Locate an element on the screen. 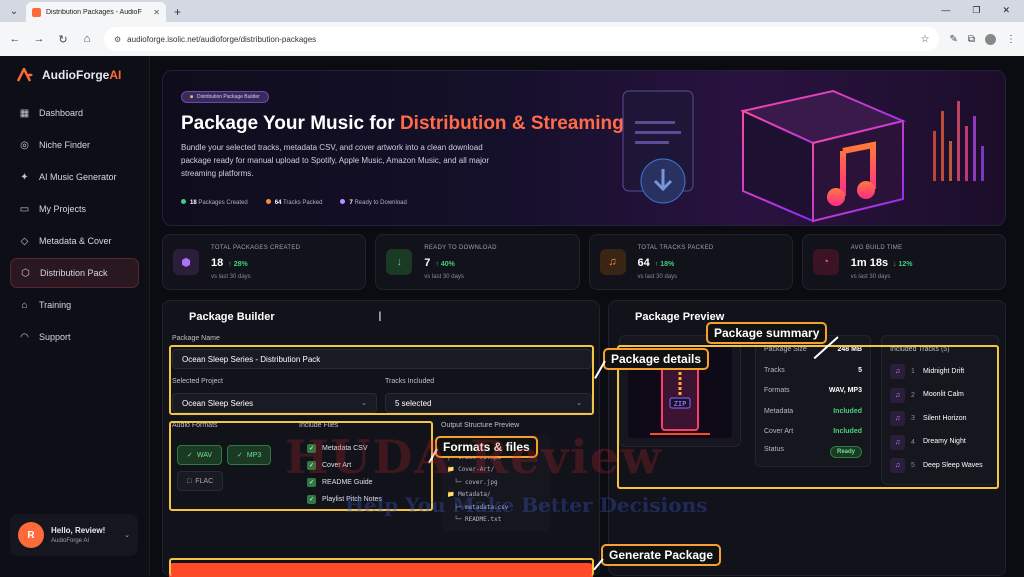  headset-icon: ◠ is located at coordinates (24, 337).